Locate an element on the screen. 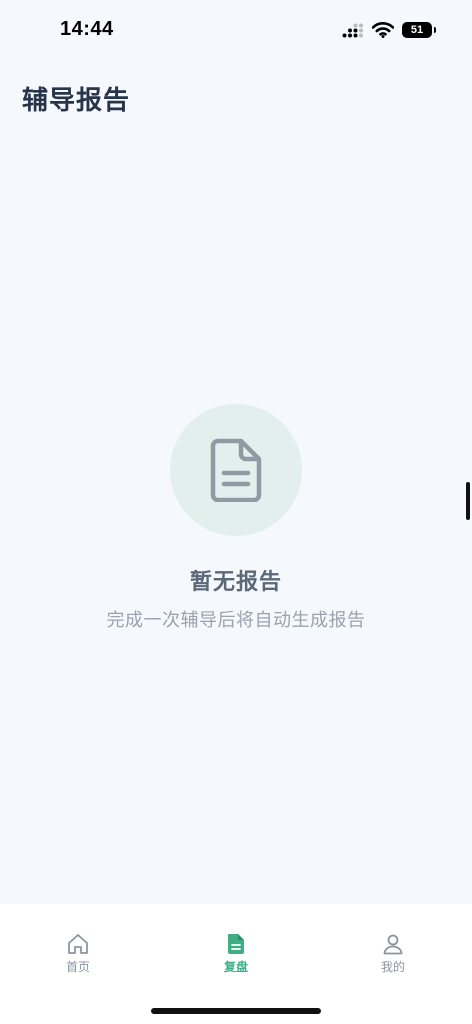 The image size is (472, 1024). battery-level: 51 is located at coordinates (417, 30).